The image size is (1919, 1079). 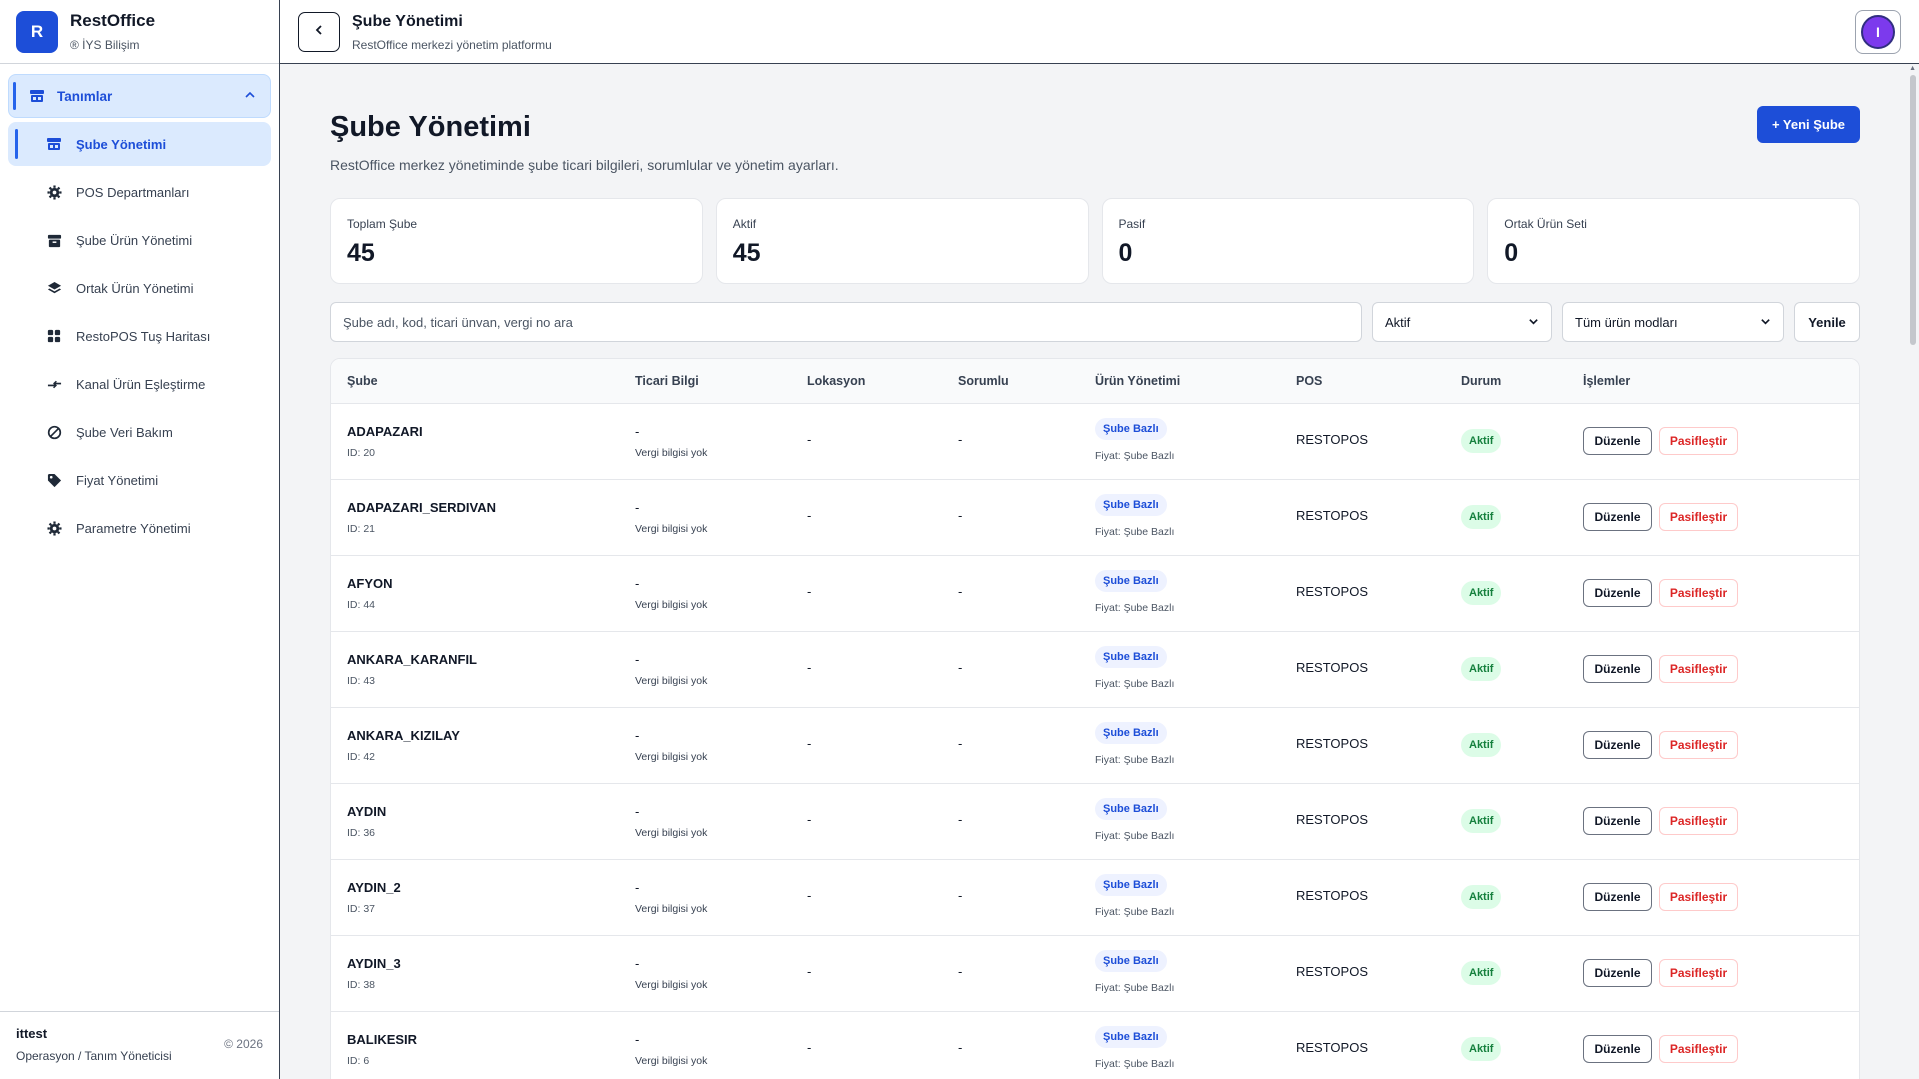 I want to click on sidebar-item-label: Fiyat Yönetimi, so click(x=117, y=480).